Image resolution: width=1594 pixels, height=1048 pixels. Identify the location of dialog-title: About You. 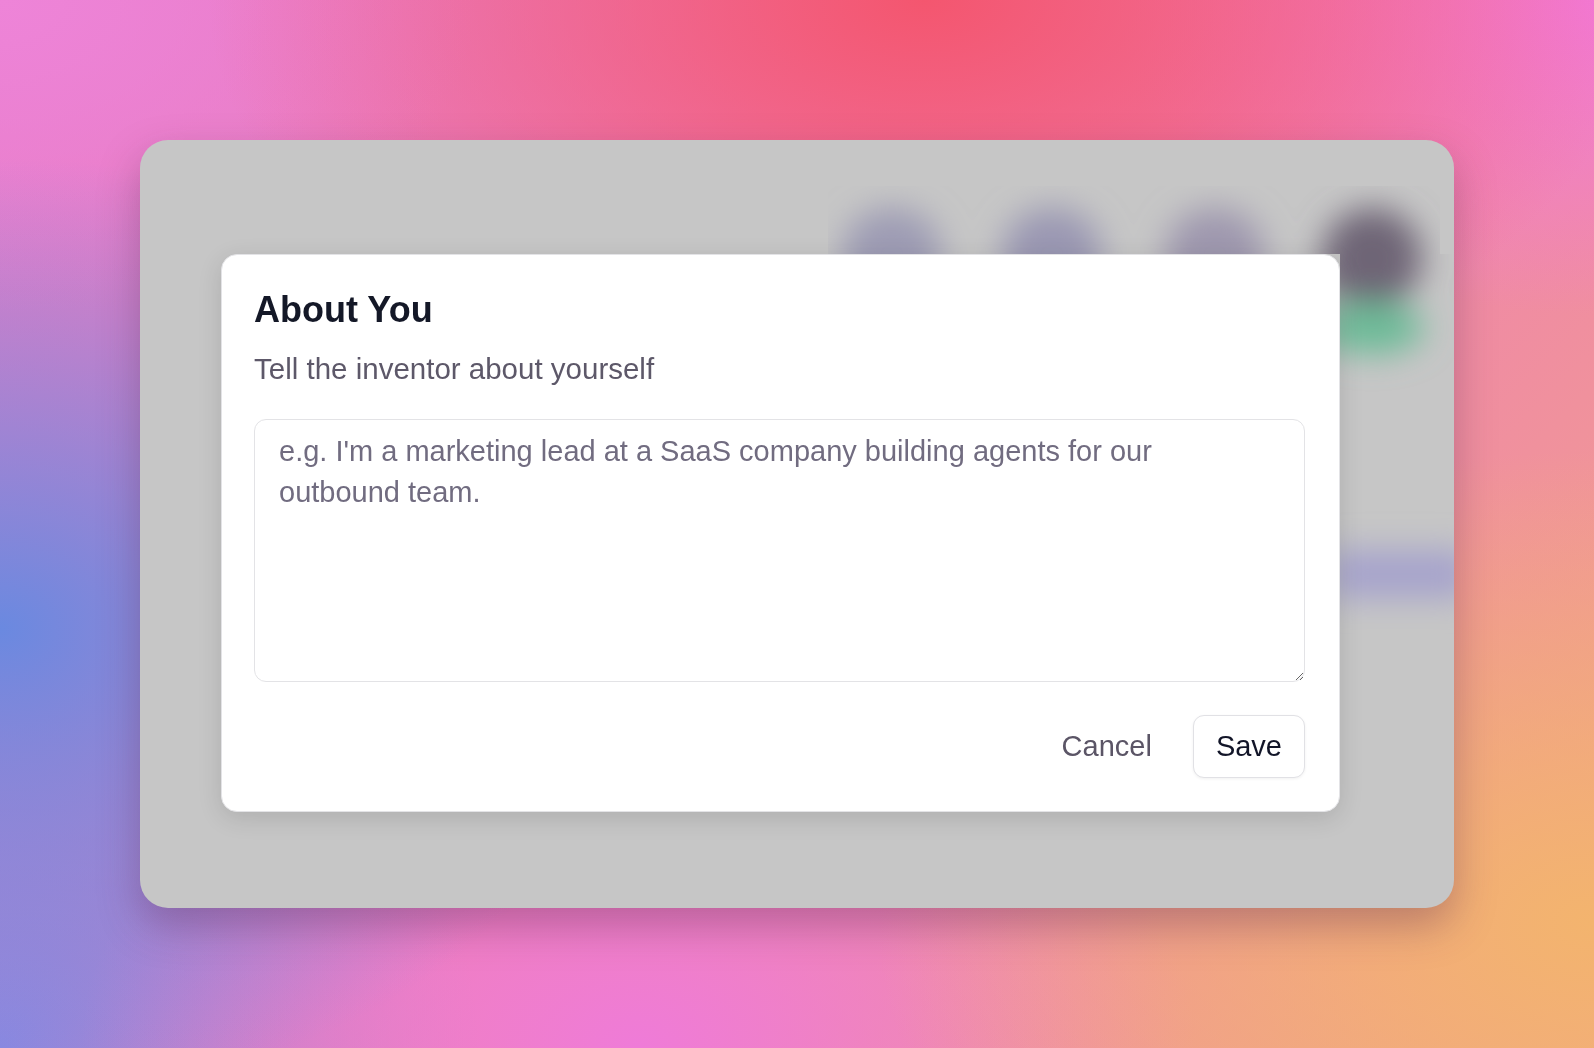
(343, 309).